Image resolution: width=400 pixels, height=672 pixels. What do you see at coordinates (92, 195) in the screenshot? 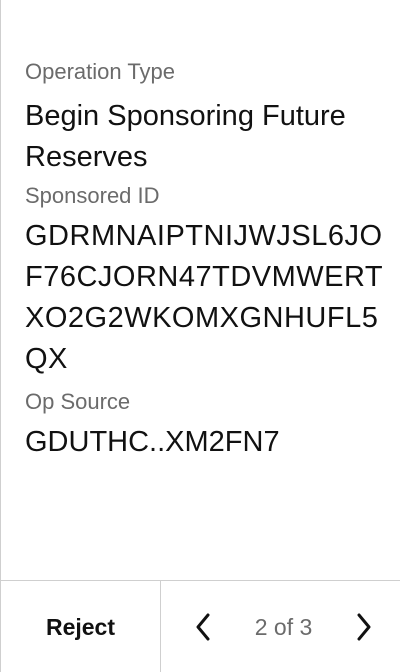
I see `sponsored-id-label: Sponsored ID` at bounding box center [92, 195].